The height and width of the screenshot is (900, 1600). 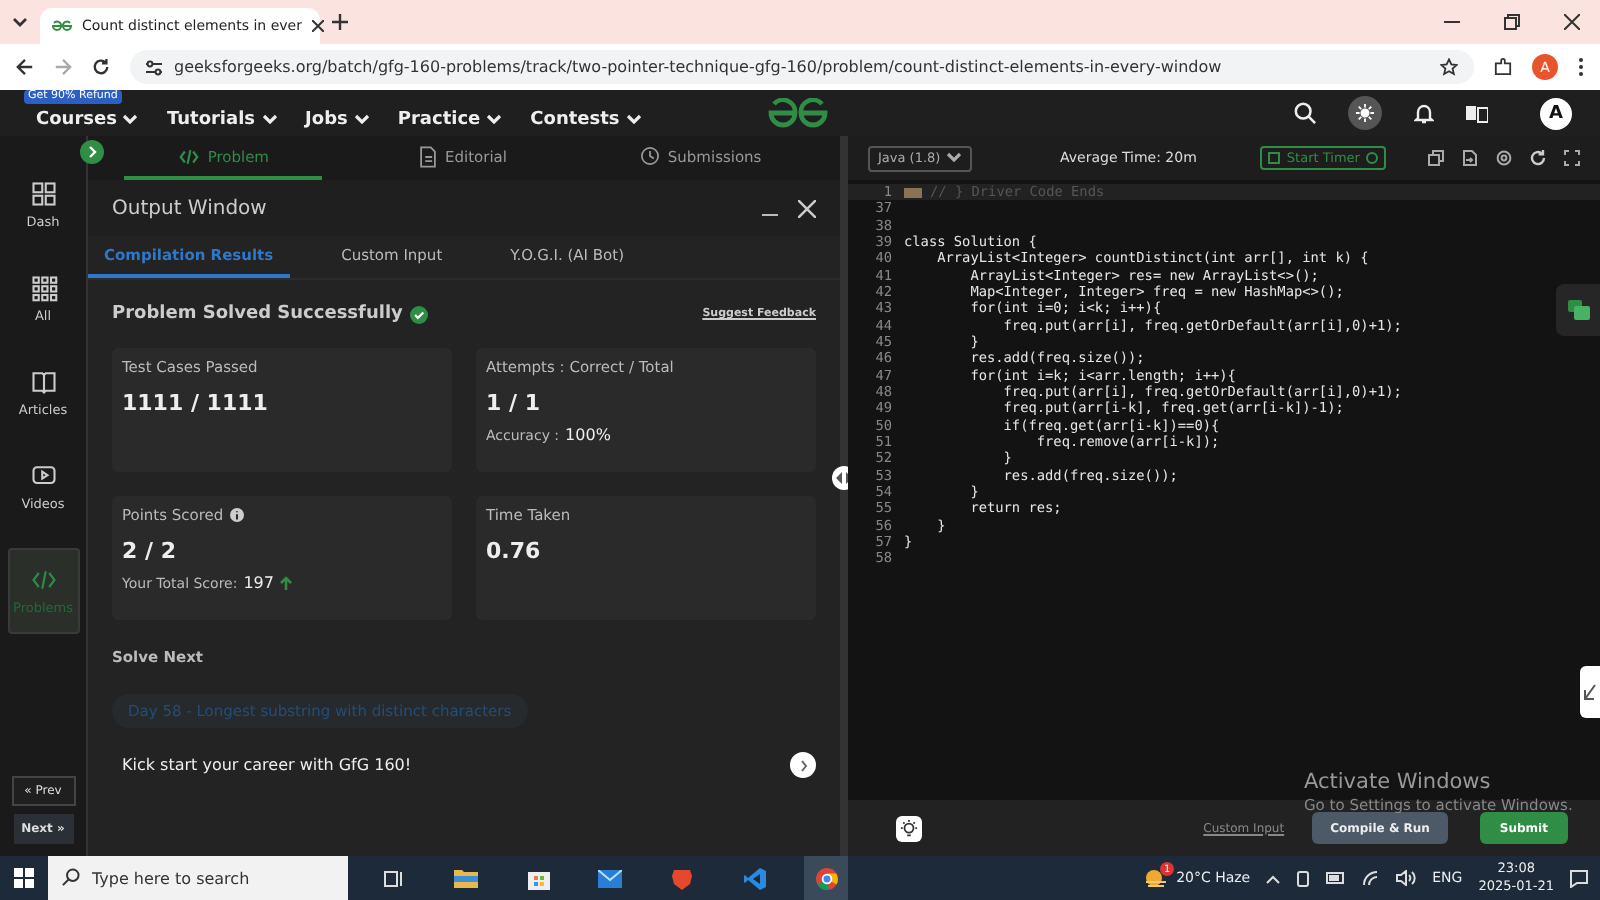 I want to click on fullscreen-icon, so click(x=1572, y=158).